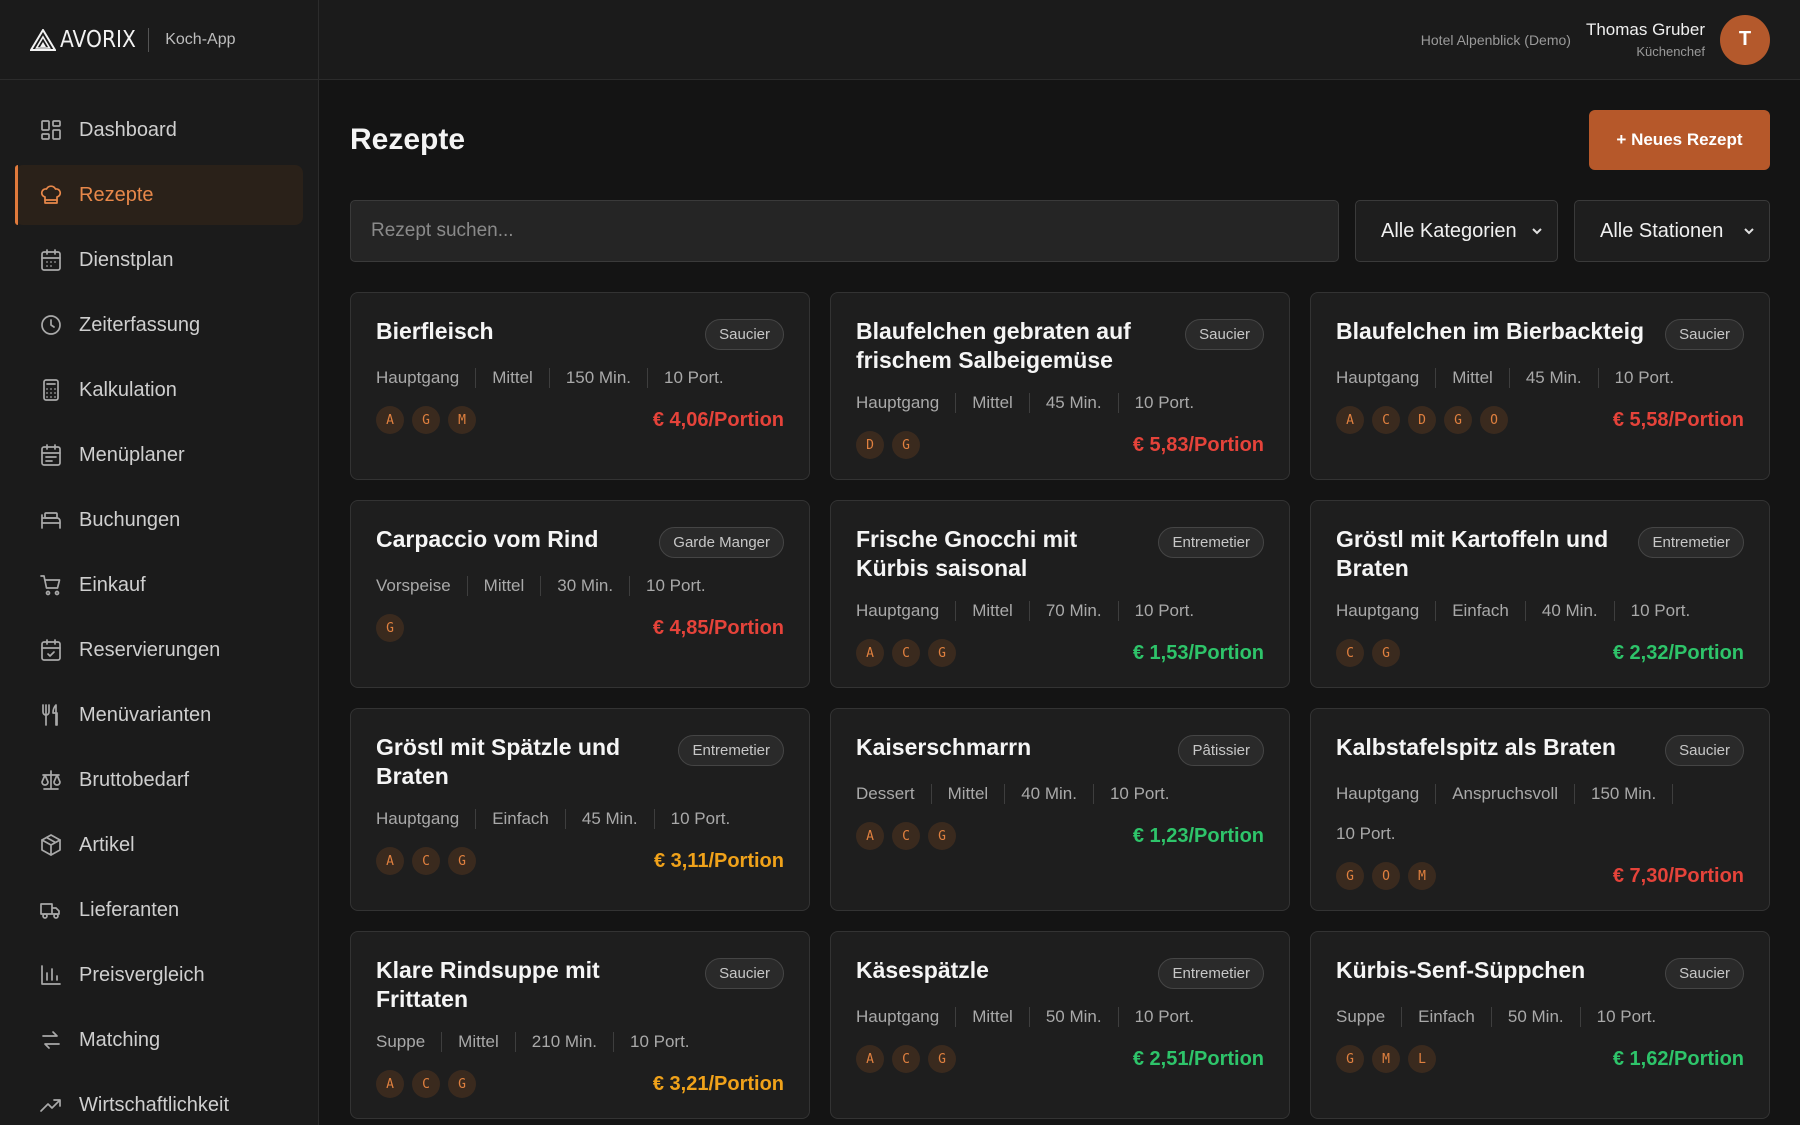 This screenshot has width=1800, height=1125. I want to click on sidebar-item-label: Bruttobedarf, so click(134, 779).